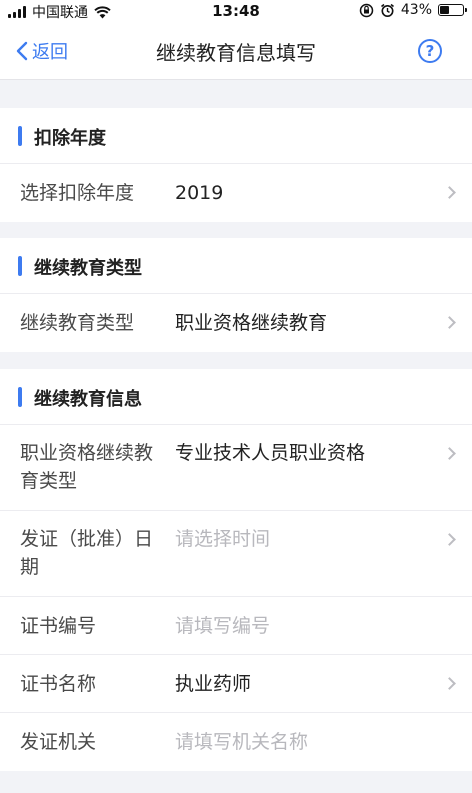 This screenshot has height=793, width=472. I want to click on row-certificate-name: 证书名称 执业药师, so click(236, 684).